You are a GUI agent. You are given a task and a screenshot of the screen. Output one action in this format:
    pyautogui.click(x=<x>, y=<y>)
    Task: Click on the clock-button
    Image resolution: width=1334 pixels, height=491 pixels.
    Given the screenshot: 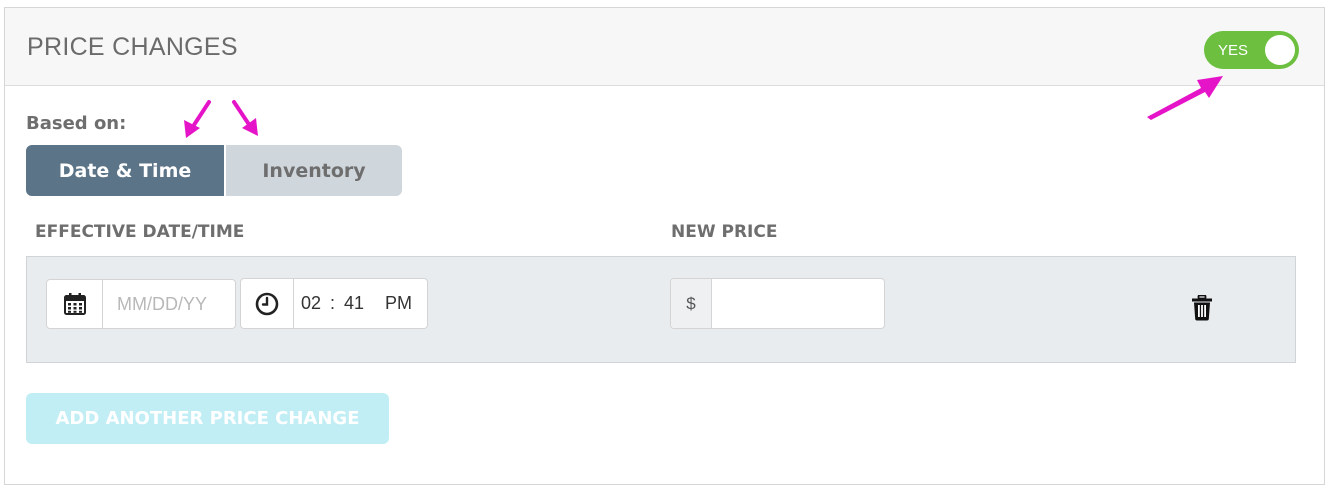 What is the action you would take?
    pyautogui.click(x=267, y=303)
    